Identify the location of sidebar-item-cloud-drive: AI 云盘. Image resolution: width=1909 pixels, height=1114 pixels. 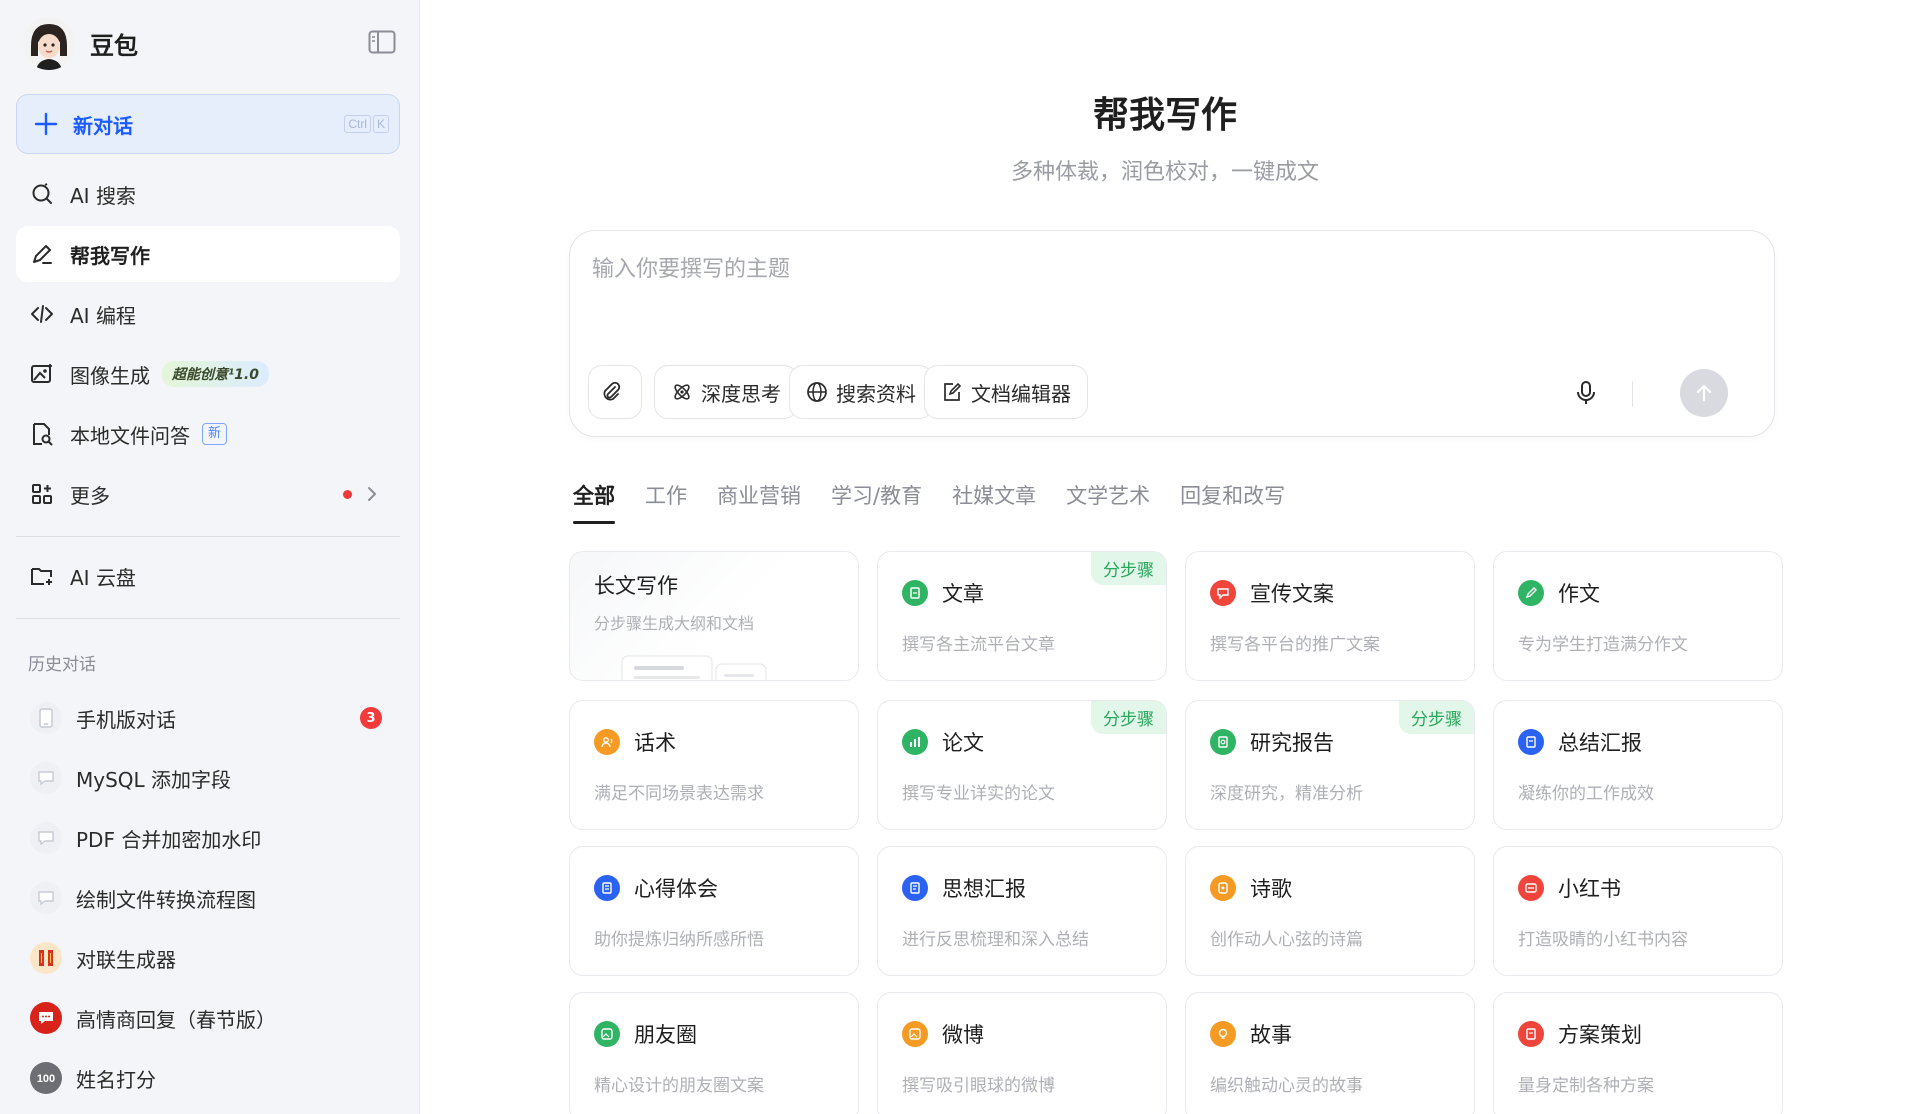
(208, 576).